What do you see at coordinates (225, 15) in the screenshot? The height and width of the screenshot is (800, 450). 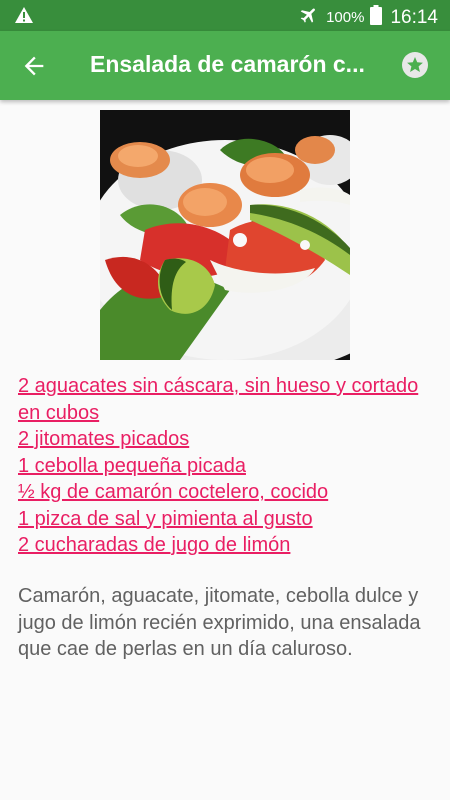 I see `status-bar: 100% 16:14` at bounding box center [225, 15].